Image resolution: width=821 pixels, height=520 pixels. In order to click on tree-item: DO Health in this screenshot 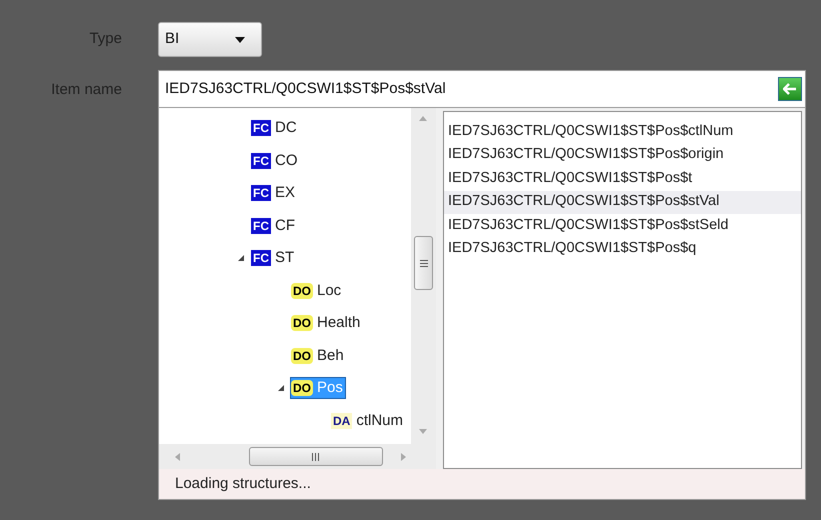, I will do `click(326, 323)`.